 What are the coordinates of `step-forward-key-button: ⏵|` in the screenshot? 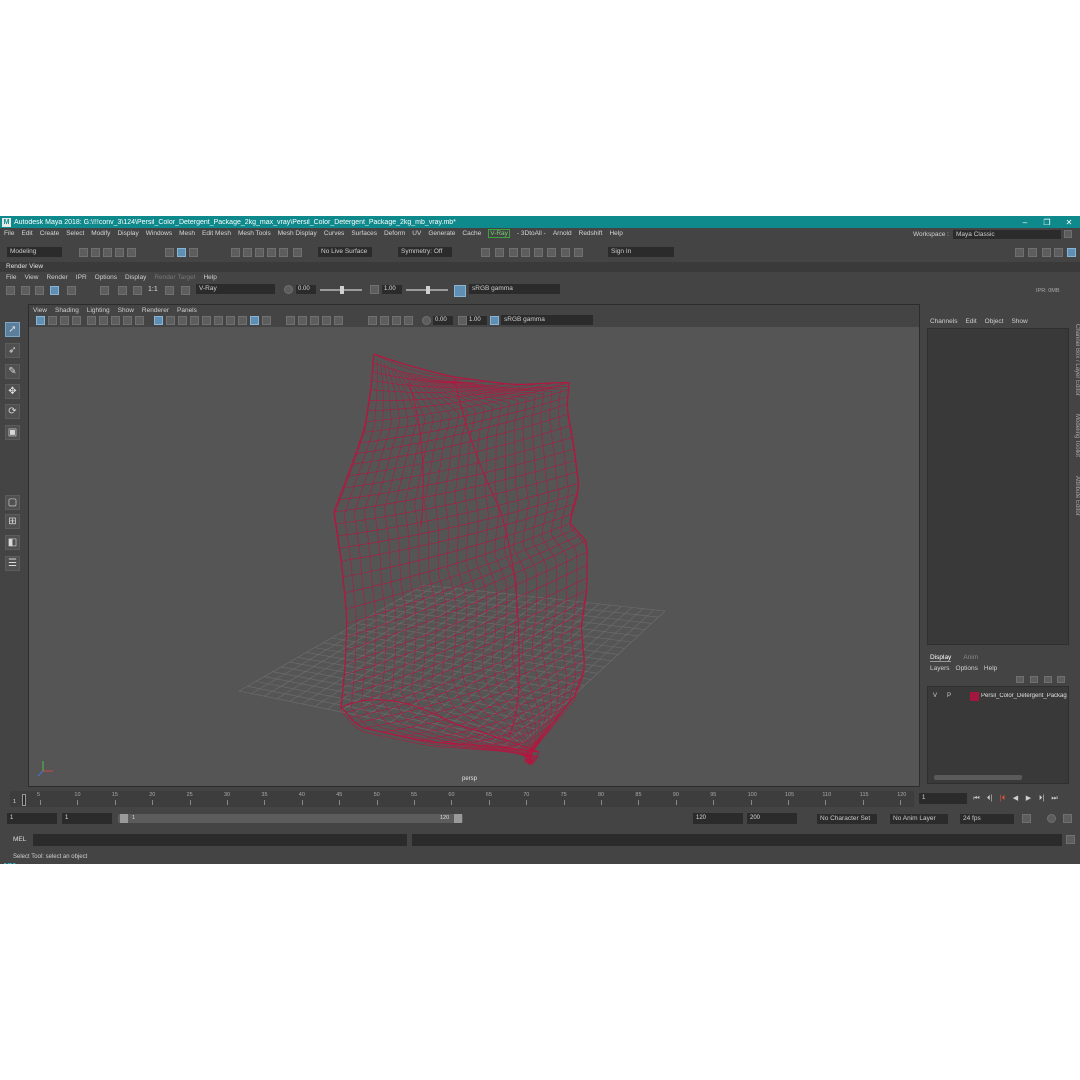 It's located at (1041, 798).